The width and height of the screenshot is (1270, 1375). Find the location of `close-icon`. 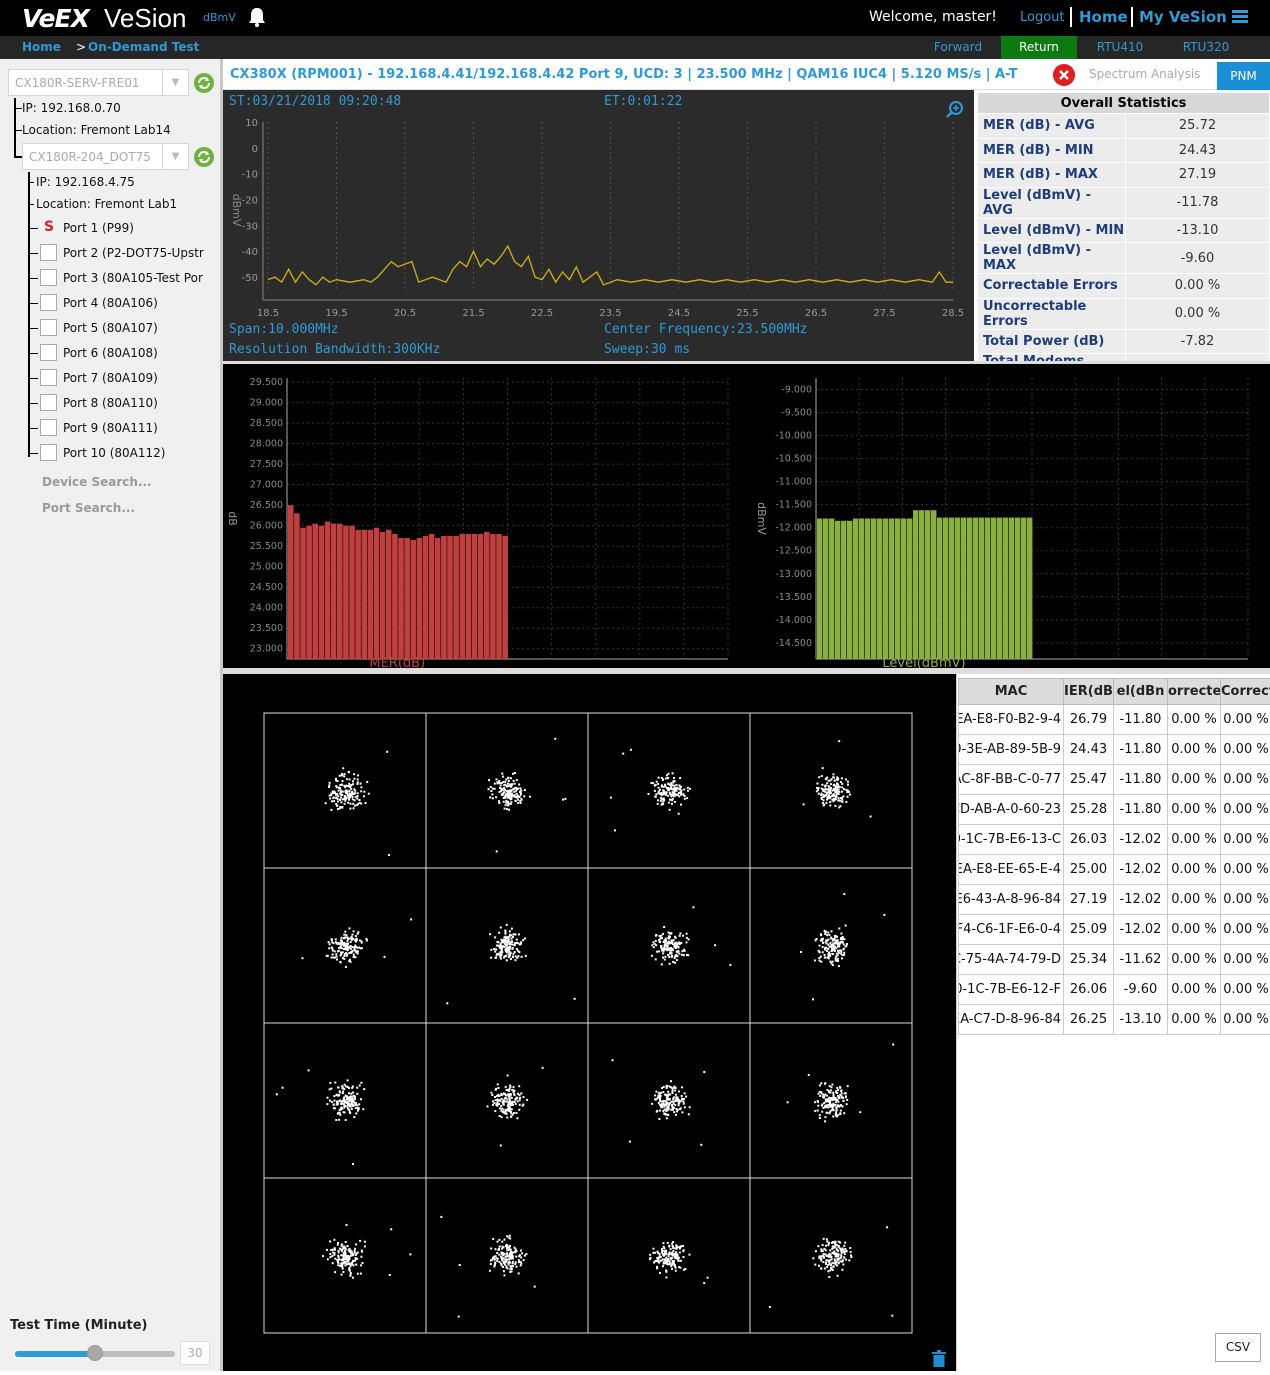

close-icon is located at coordinates (1064, 75).